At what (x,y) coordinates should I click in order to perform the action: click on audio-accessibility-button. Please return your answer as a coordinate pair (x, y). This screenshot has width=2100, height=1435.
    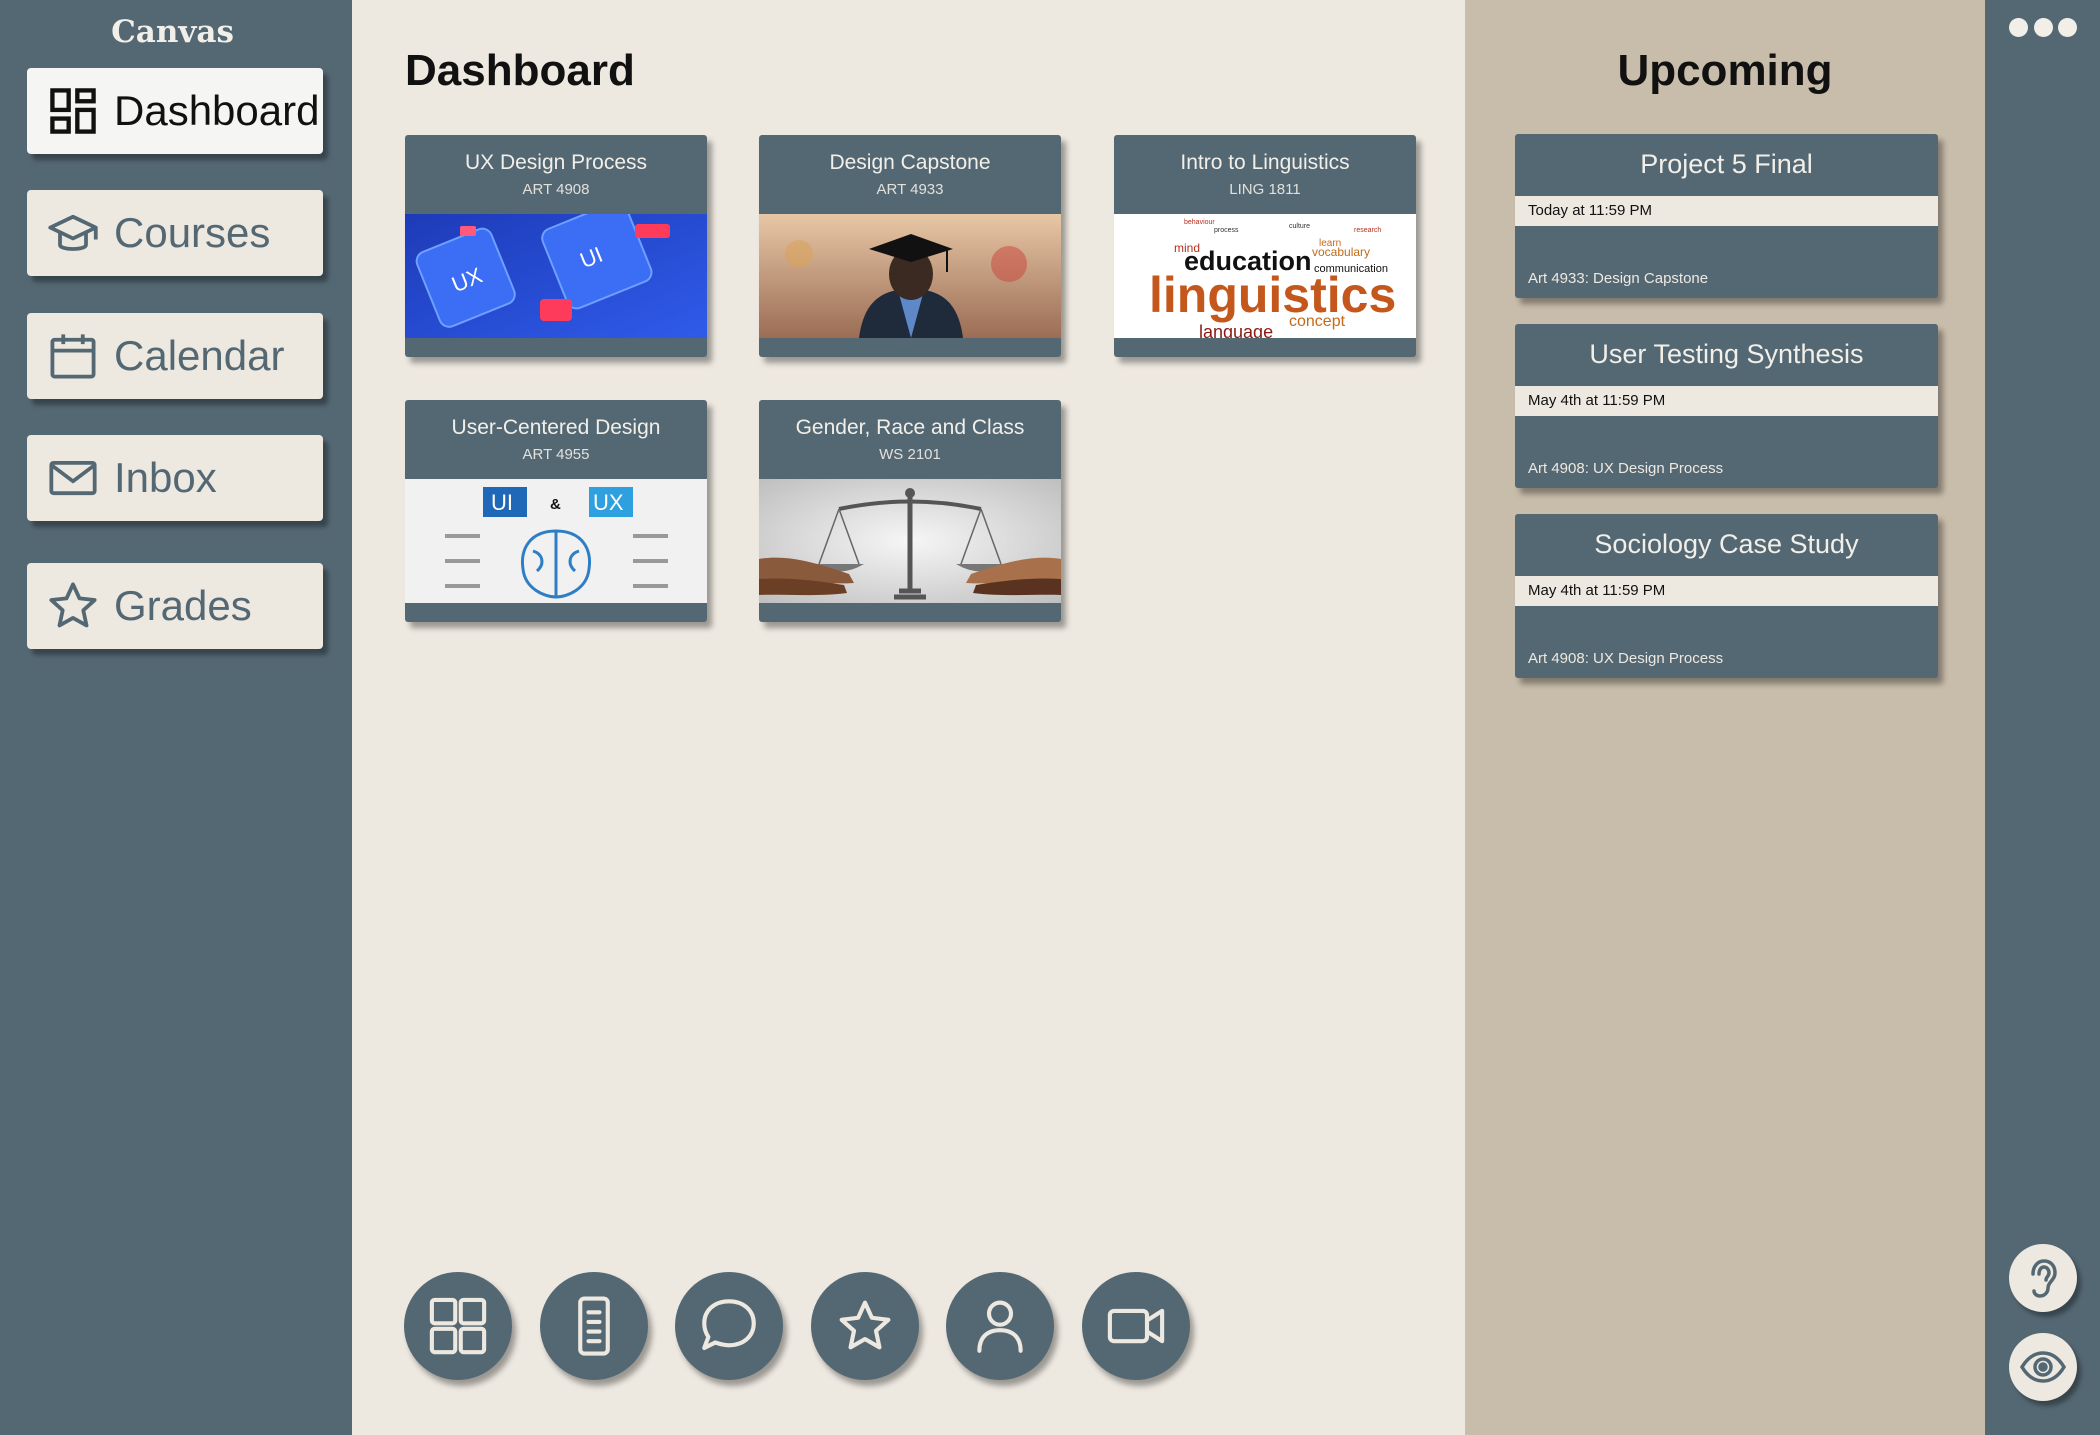
    Looking at the image, I should click on (2043, 1278).